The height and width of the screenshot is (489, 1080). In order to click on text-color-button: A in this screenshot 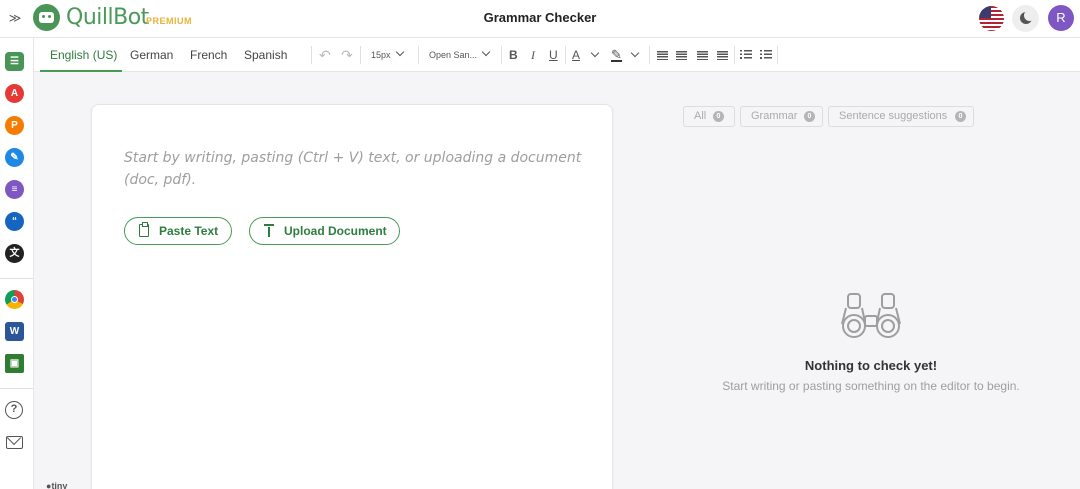, I will do `click(576, 55)`.